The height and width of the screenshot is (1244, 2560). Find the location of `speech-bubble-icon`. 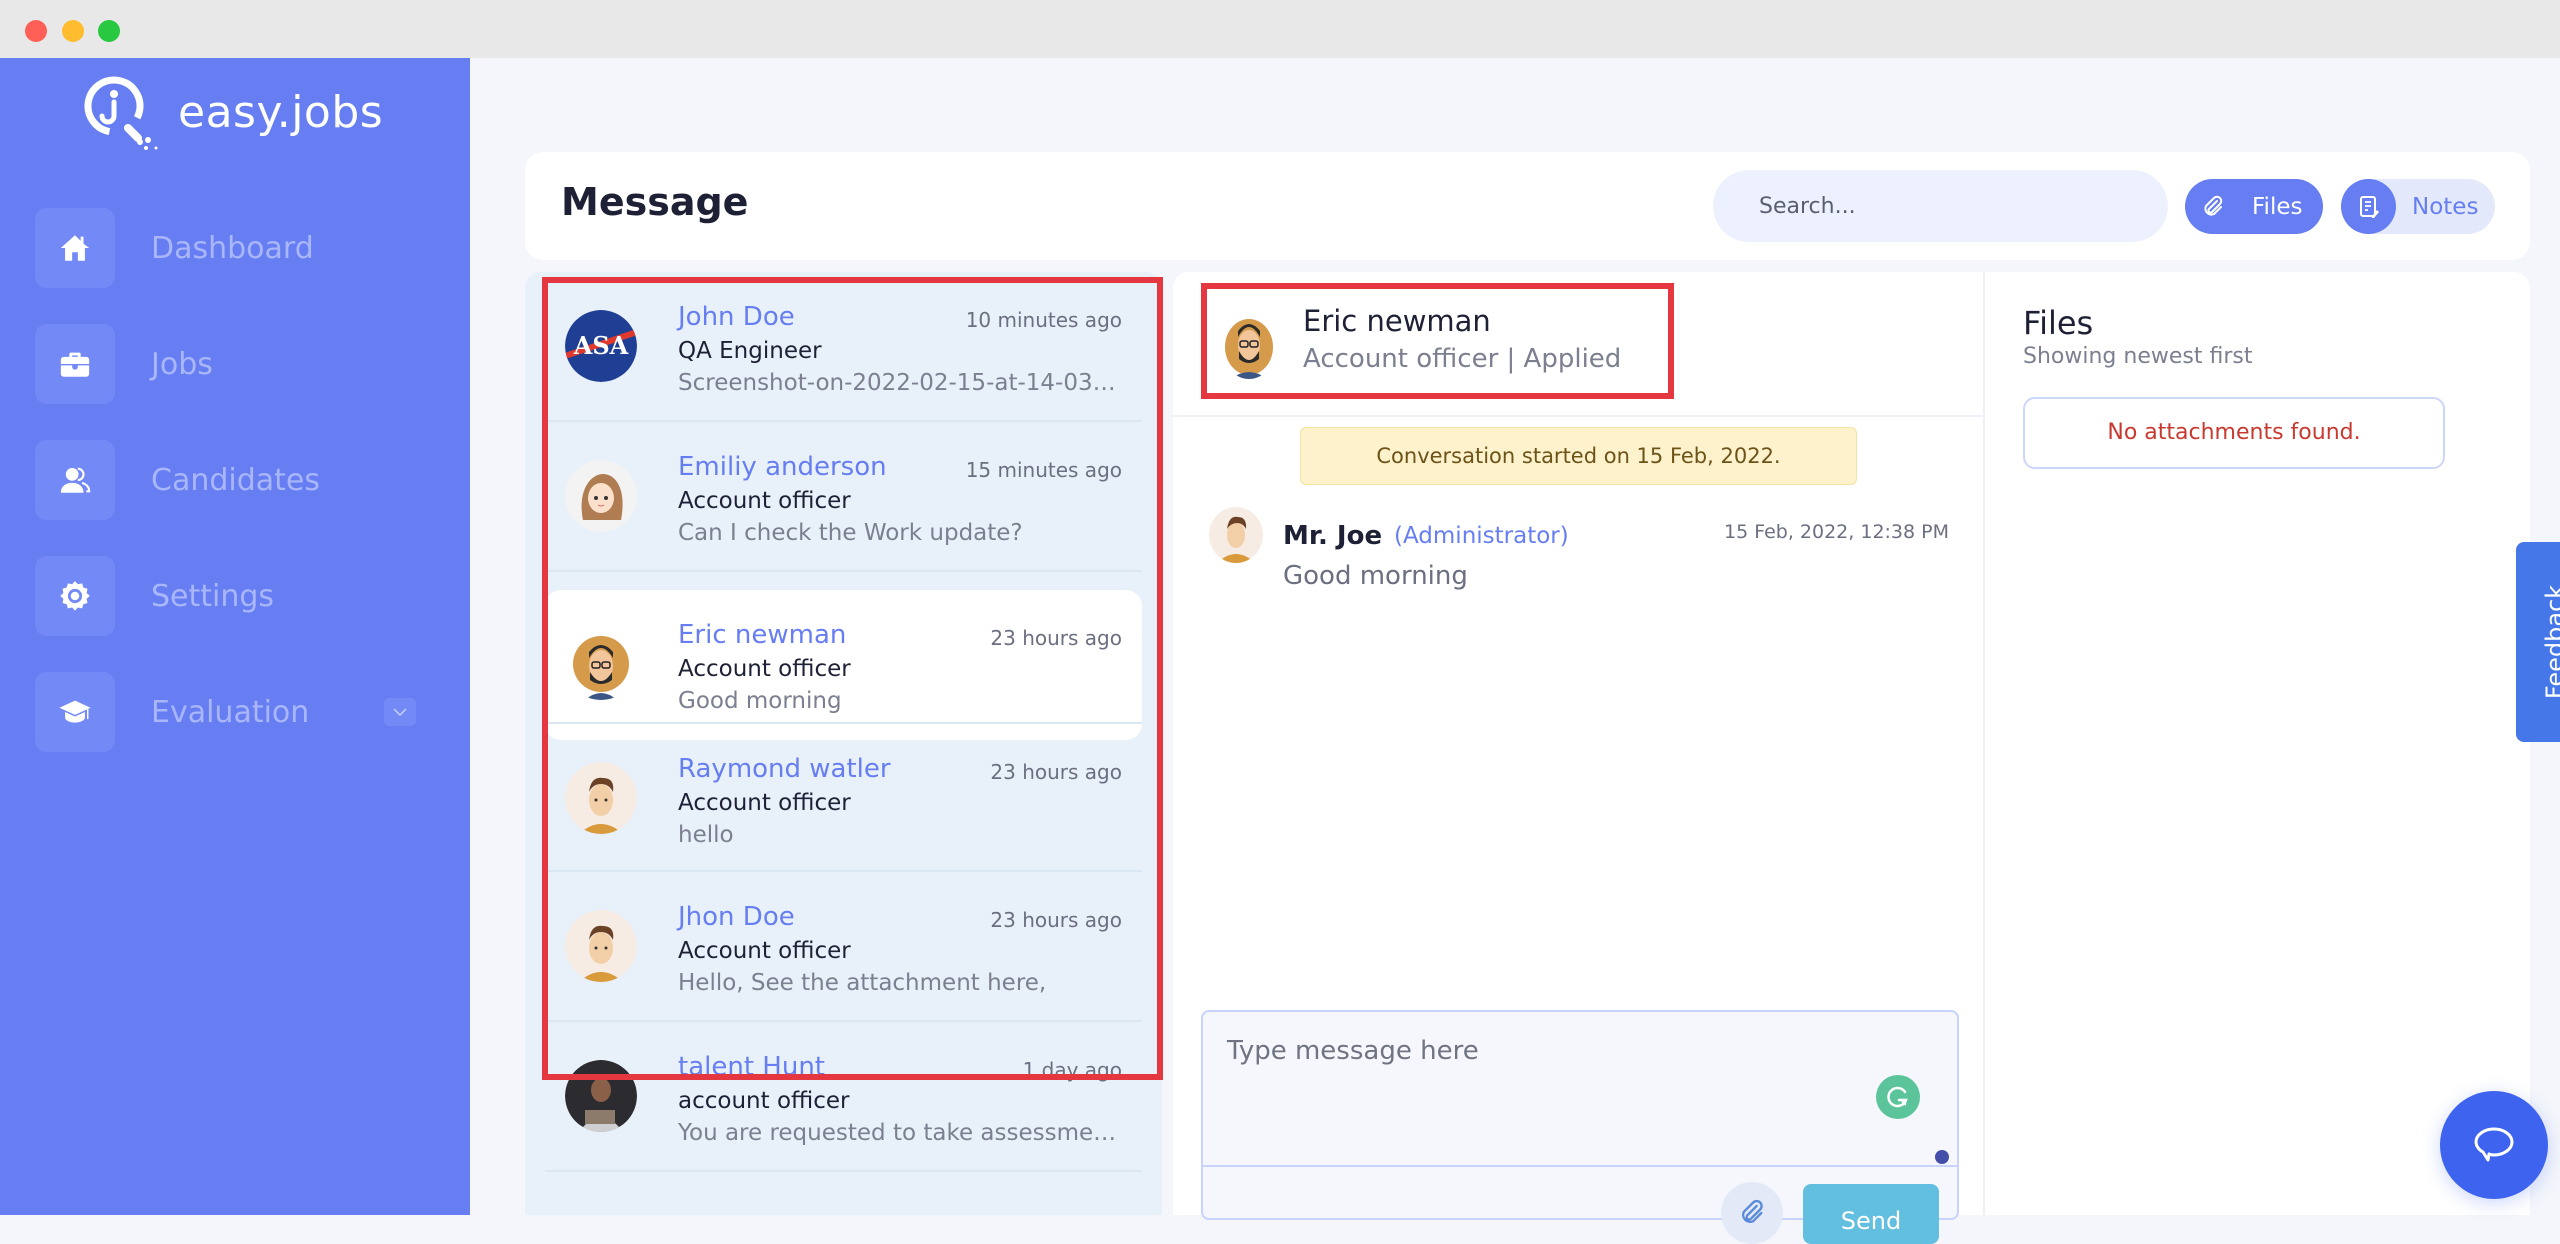

speech-bubble-icon is located at coordinates (2494, 1144).